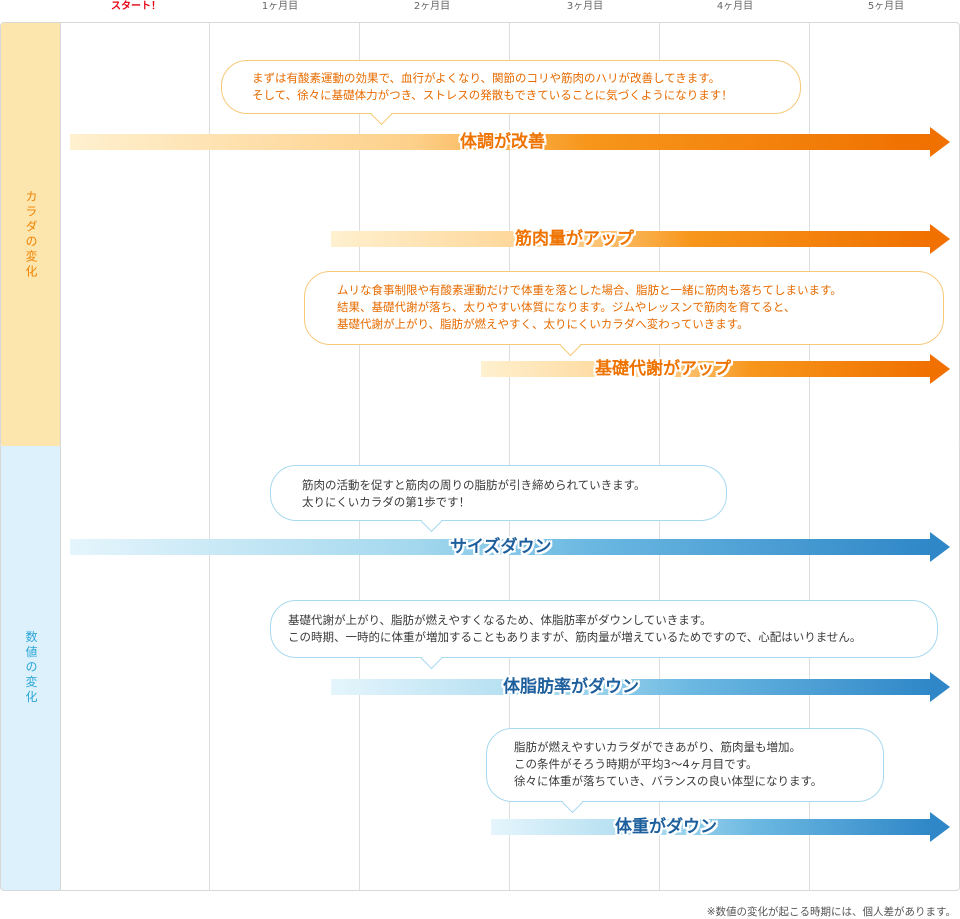 Image resolution: width=960 pixels, height=919 pixels. Describe the element at coordinates (500, 620) in the screenshot. I see `bubble-text-line: 基礎代謝が上がり、脂肪が燃えやすくなるため、体脂肪率がダウンしていきます。` at that location.